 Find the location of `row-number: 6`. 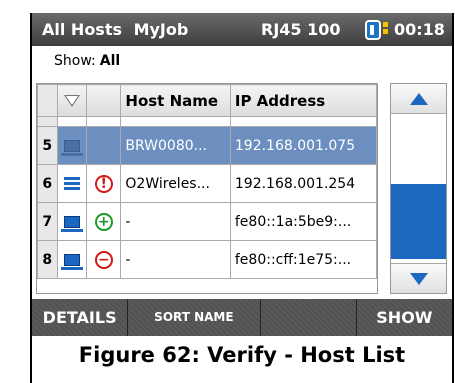

row-number: 6 is located at coordinates (47, 183).